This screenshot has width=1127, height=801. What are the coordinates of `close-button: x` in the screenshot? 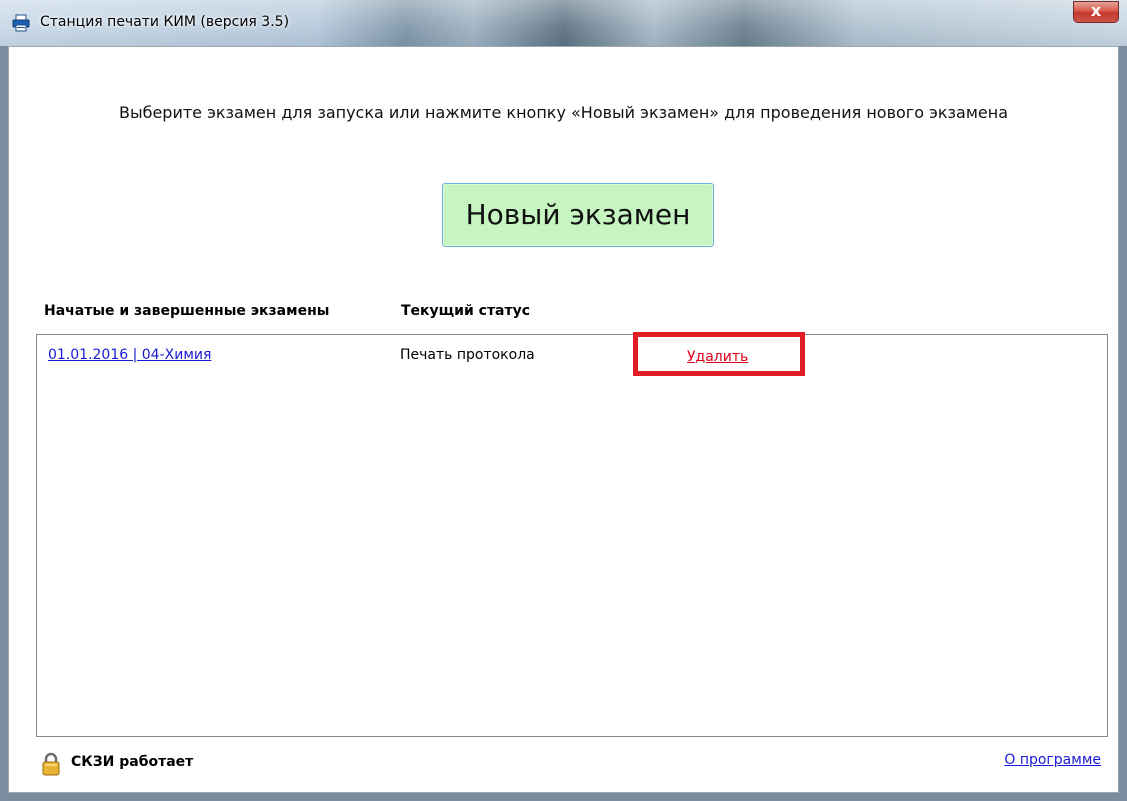 It's located at (1096, 12).